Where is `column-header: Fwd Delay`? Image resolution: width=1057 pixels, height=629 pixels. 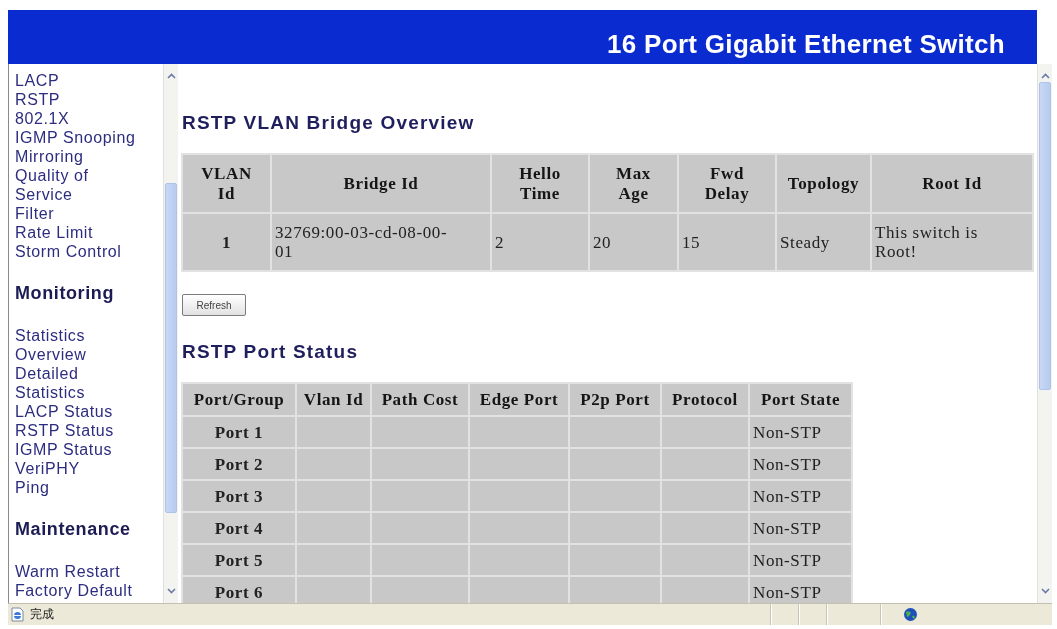
column-header: Fwd Delay is located at coordinates (727, 183).